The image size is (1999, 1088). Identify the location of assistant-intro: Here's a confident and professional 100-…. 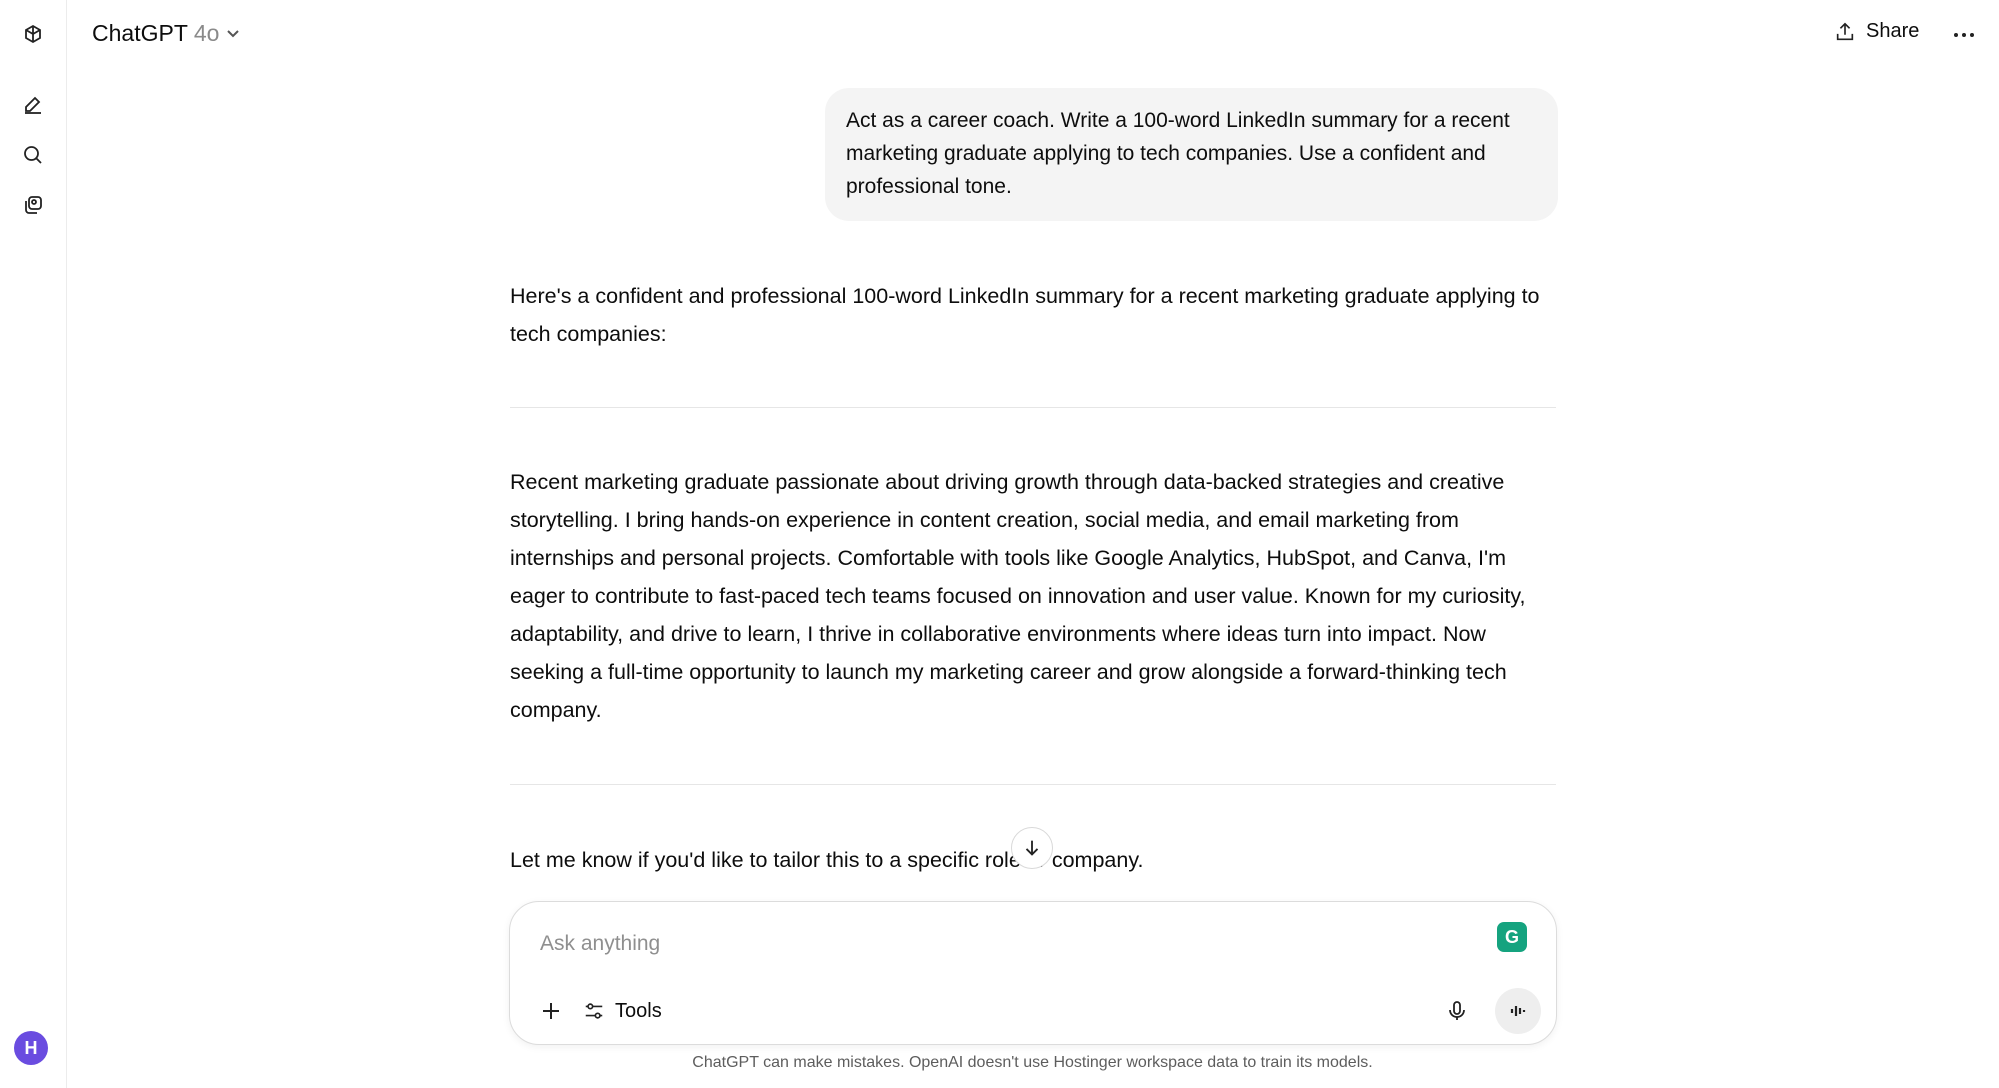
(1025, 315).